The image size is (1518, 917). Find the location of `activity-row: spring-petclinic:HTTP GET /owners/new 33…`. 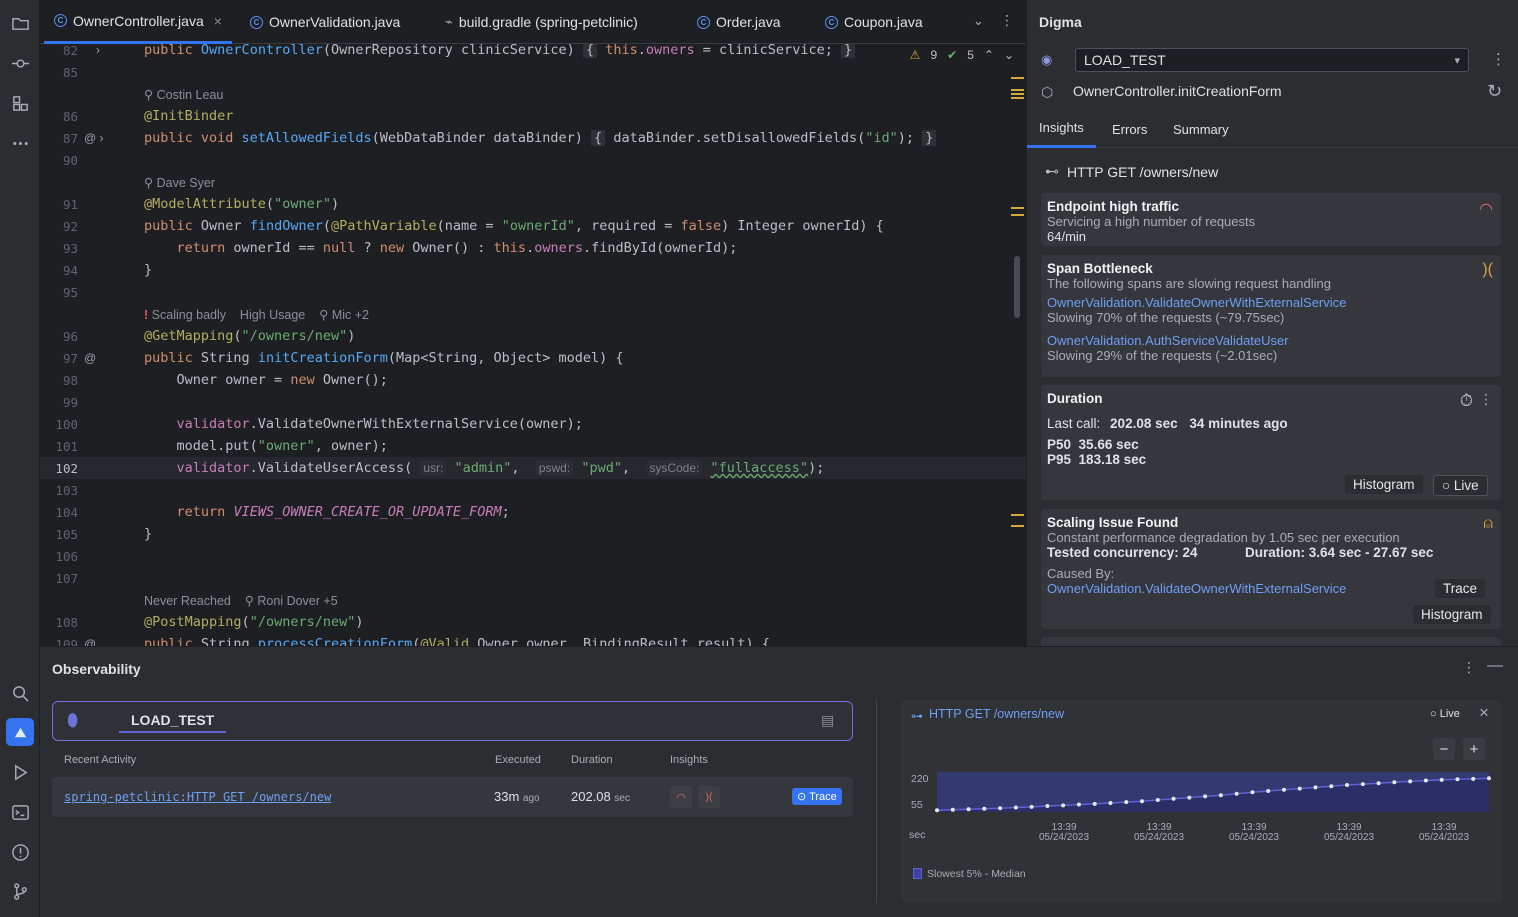

activity-row: spring-petclinic:HTTP GET /owners/new 33… is located at coordinates (452, 797).